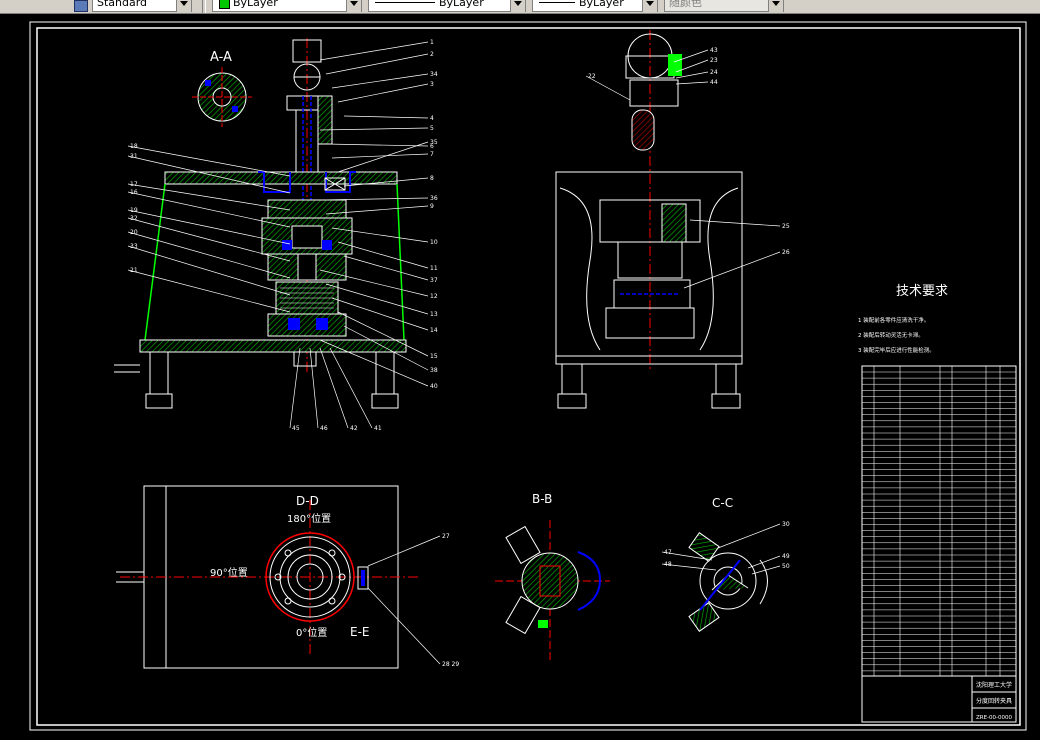 This screenshot has height=740, width=1040. What do you see at coordinates (434, 330) in the screenshot?
I see `part-label-r14: 14` at bounding box center [434, 330].